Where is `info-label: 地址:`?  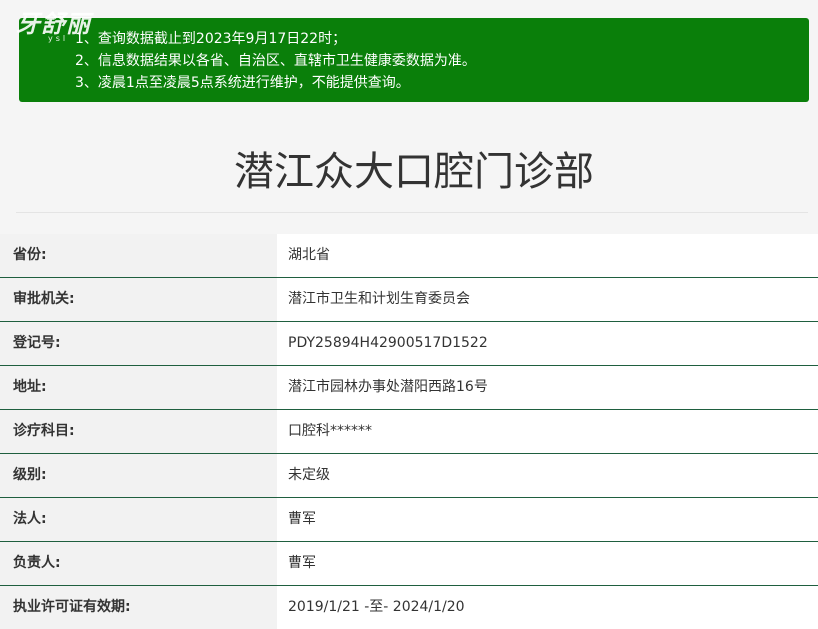 info-label: 地址: is located at coordinates (138, 387).